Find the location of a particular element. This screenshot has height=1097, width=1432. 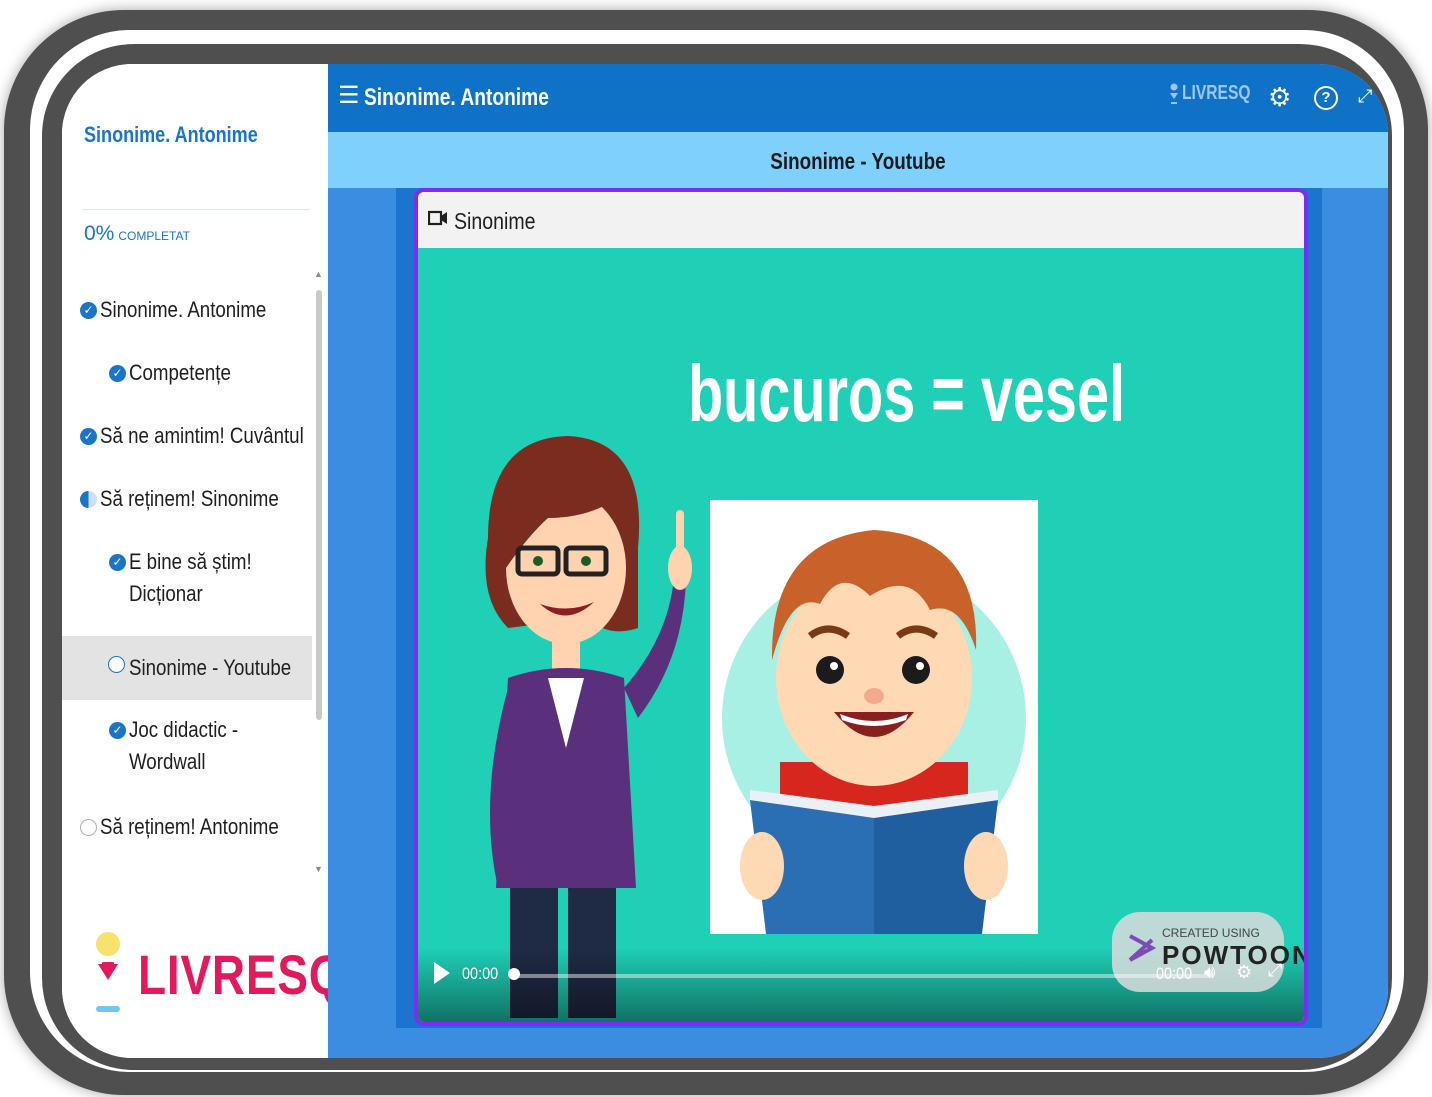

boy-reading-illustration is located at coordinates (874, 732).